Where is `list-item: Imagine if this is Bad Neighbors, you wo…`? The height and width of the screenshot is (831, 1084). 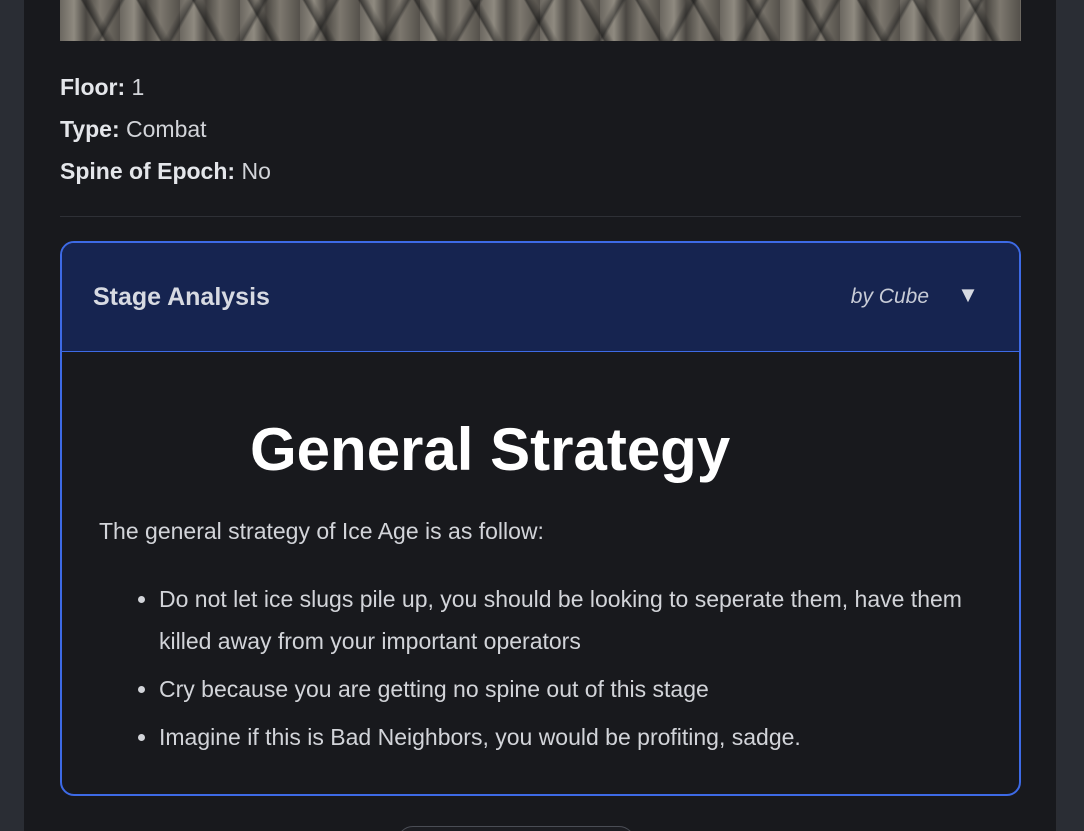 list-item: Imagine if this is Bad Neighbors, you wo… is located at coordinates (569, 737).